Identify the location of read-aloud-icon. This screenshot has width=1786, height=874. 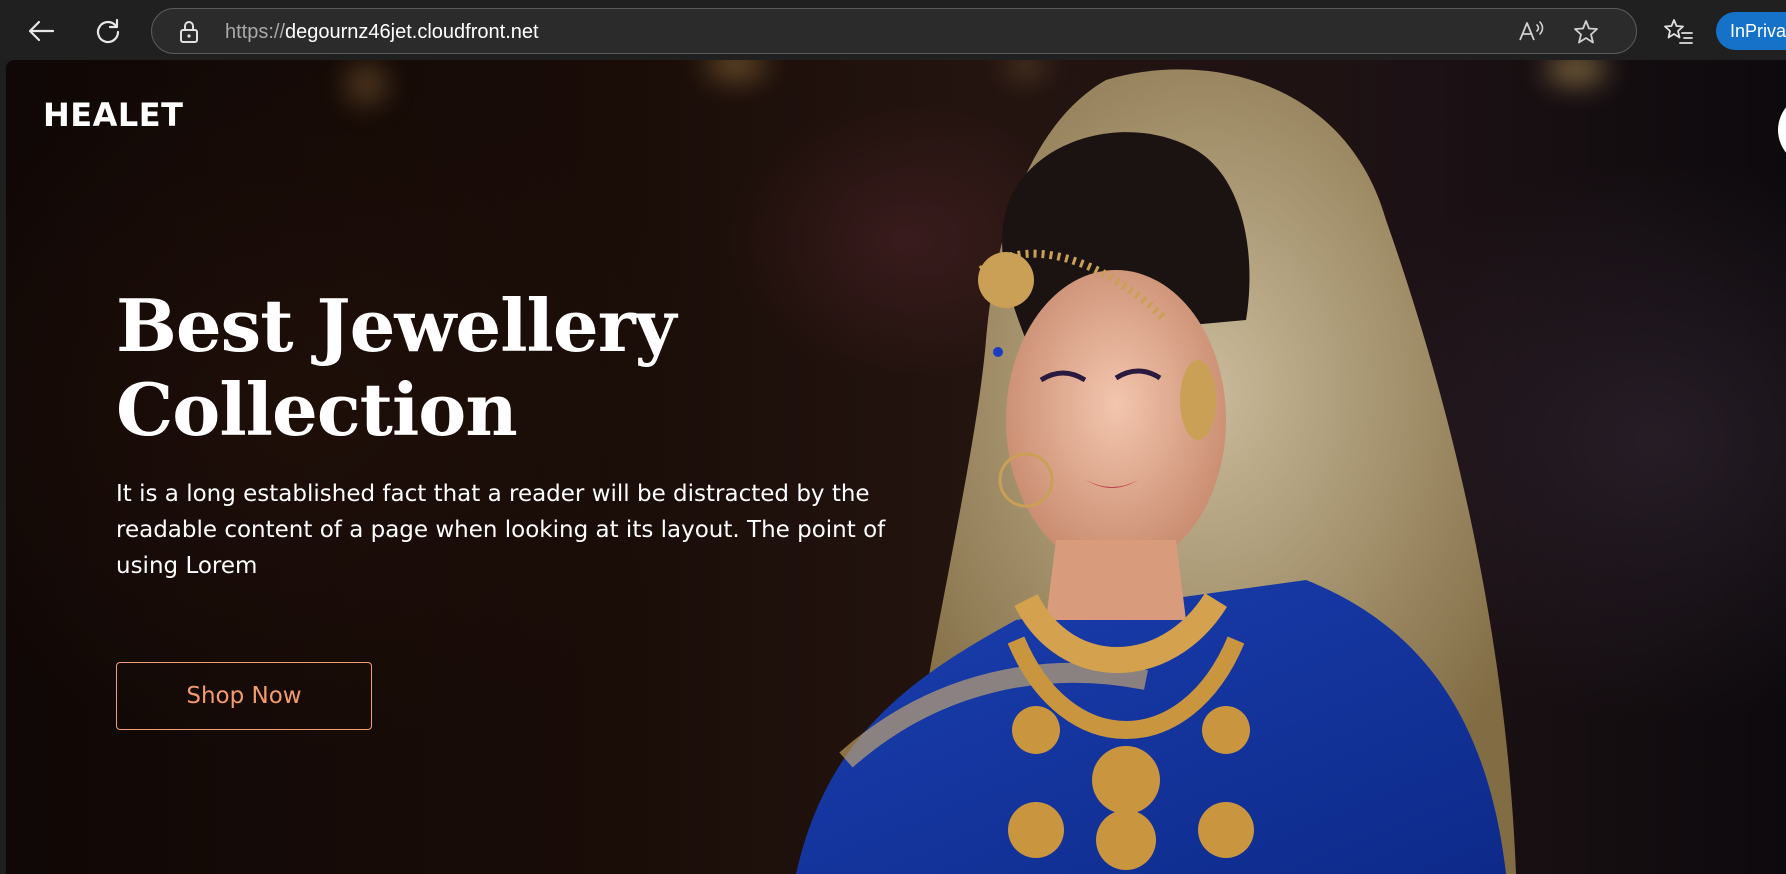
(1531, 34).